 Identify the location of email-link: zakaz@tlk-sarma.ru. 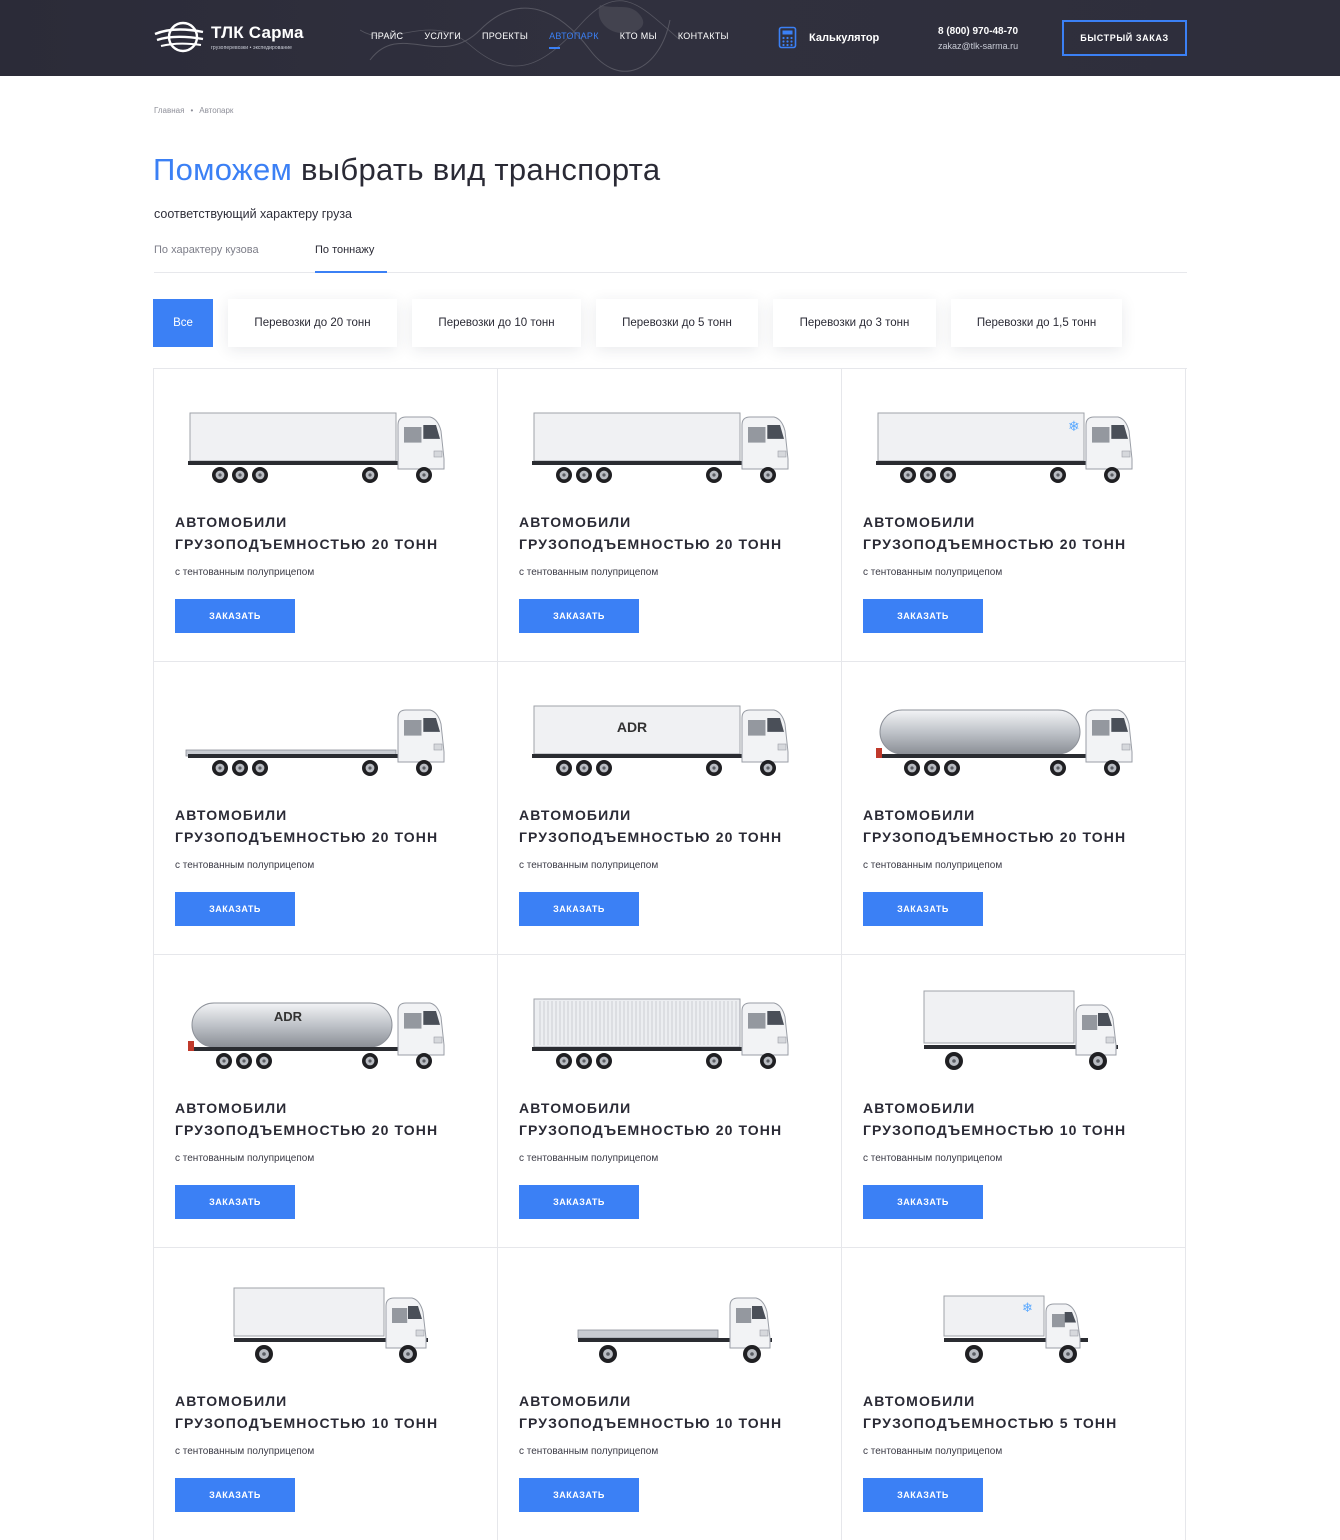
(978, 46).